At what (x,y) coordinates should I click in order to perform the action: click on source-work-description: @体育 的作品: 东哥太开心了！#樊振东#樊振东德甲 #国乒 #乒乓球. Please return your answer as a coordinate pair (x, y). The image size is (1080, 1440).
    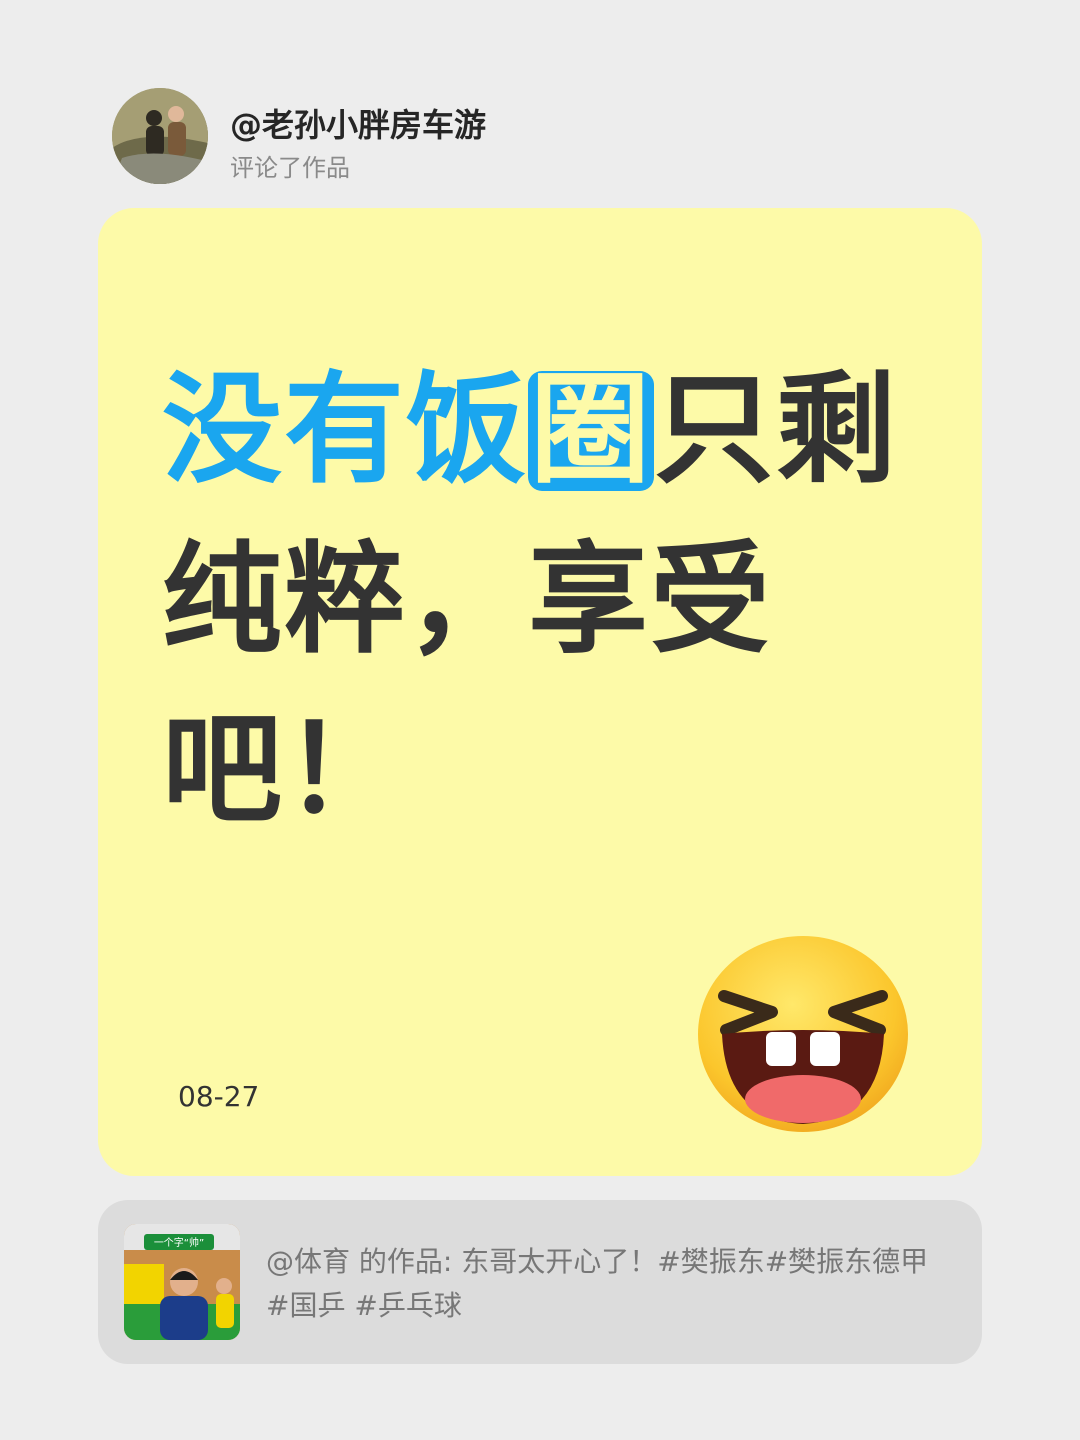
    Looking at the image, I should click on (597, 1283).